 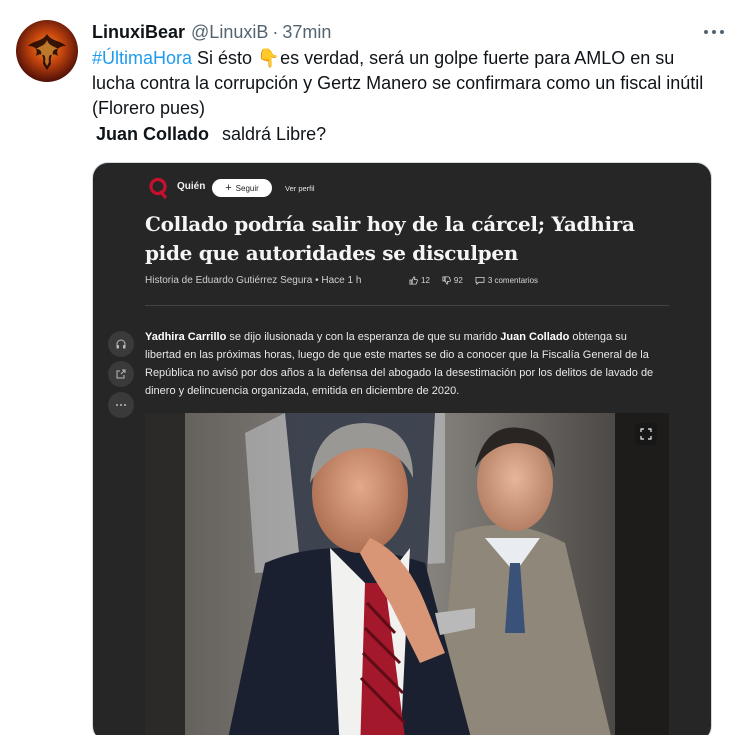 I want to click on listen-button, so click(x=121, y=344).